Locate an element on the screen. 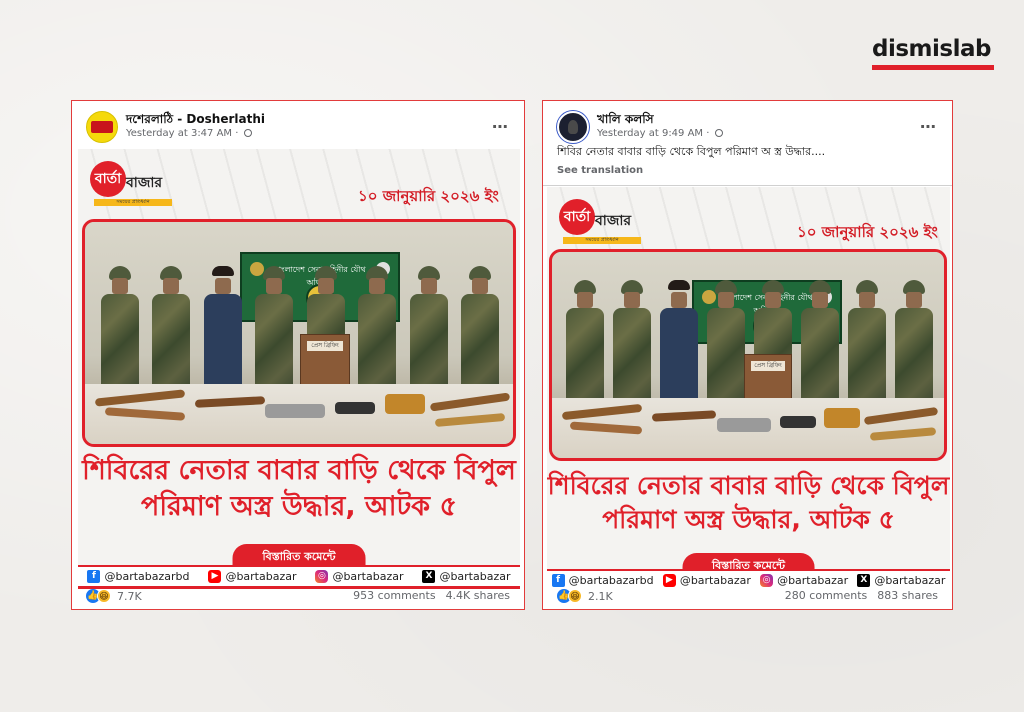 This screenshot has height=712, width=1024. divider is located at coordinates (747, 185).